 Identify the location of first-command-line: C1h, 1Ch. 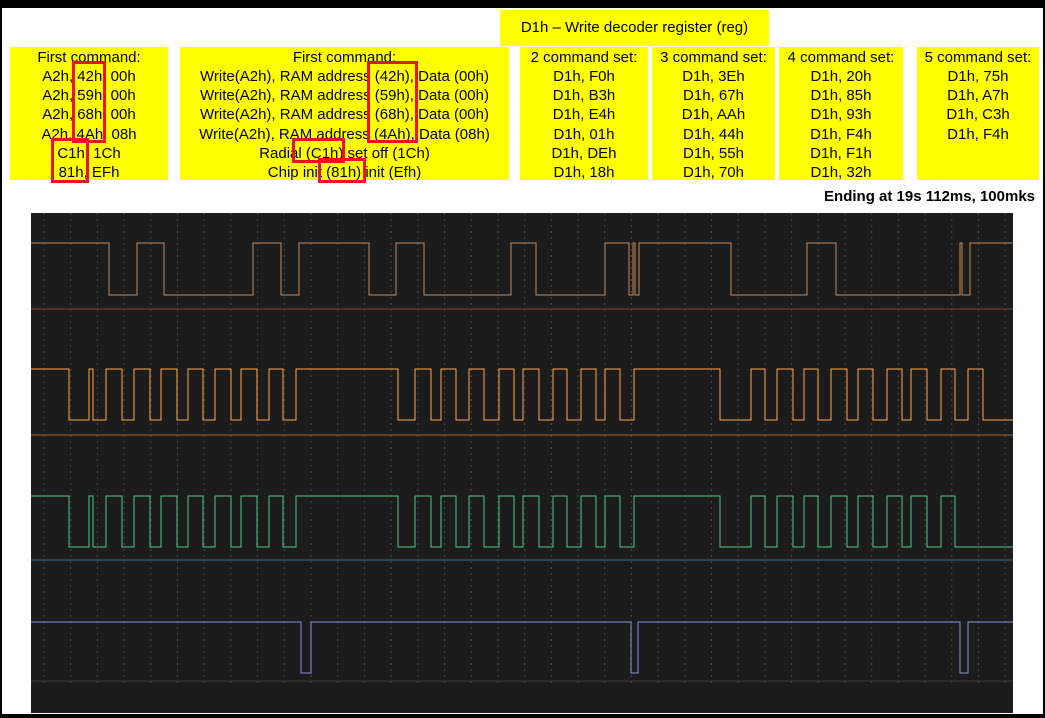
(89, 153).